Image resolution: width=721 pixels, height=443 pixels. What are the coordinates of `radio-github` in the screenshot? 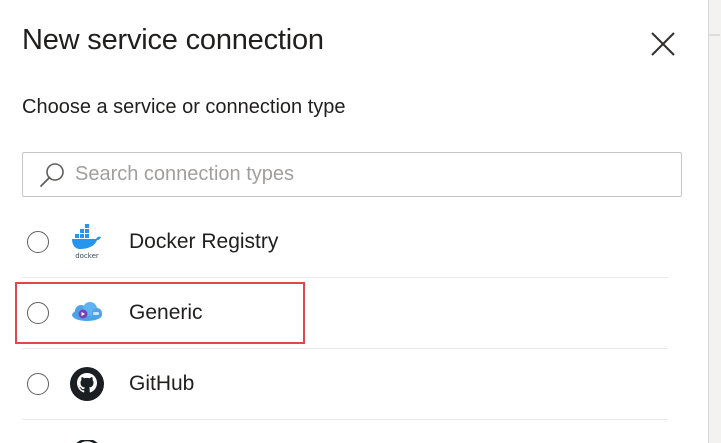 It's located at (38, 384).